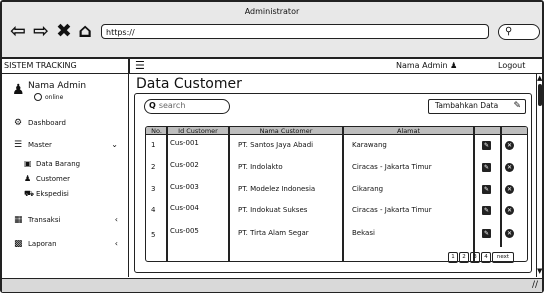  I want to click on topbar-user-name: Nama Admin, so click(422, 65).